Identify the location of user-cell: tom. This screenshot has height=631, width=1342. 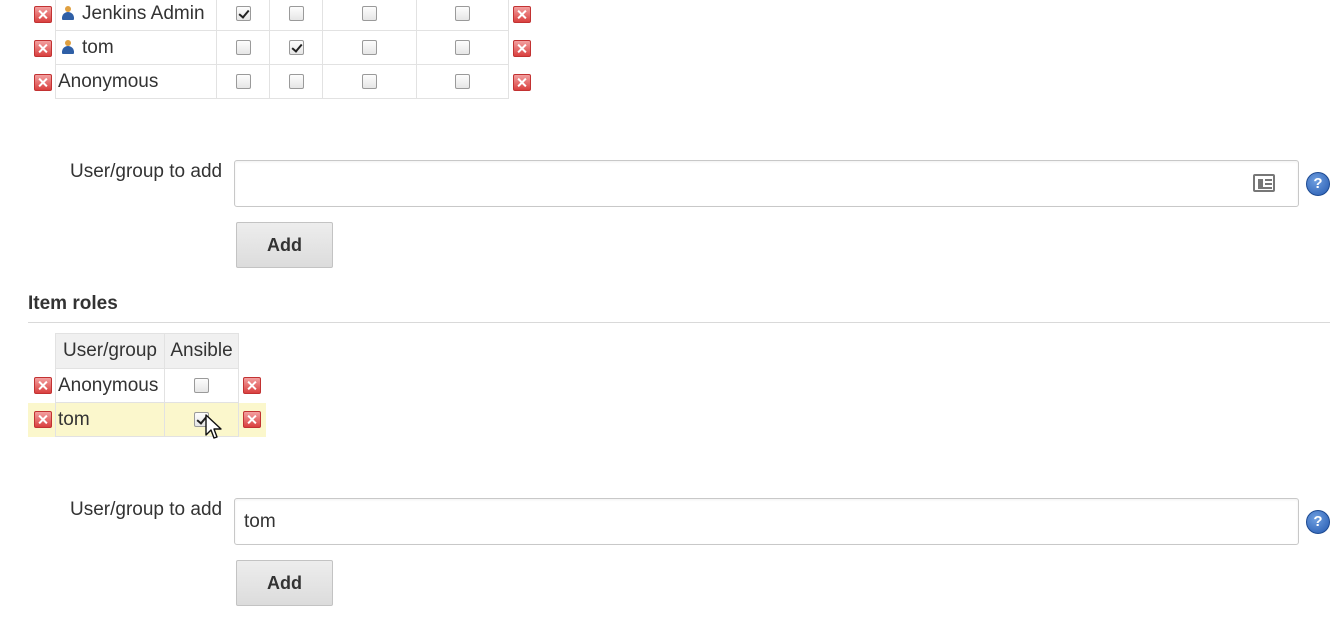
(136, 47).